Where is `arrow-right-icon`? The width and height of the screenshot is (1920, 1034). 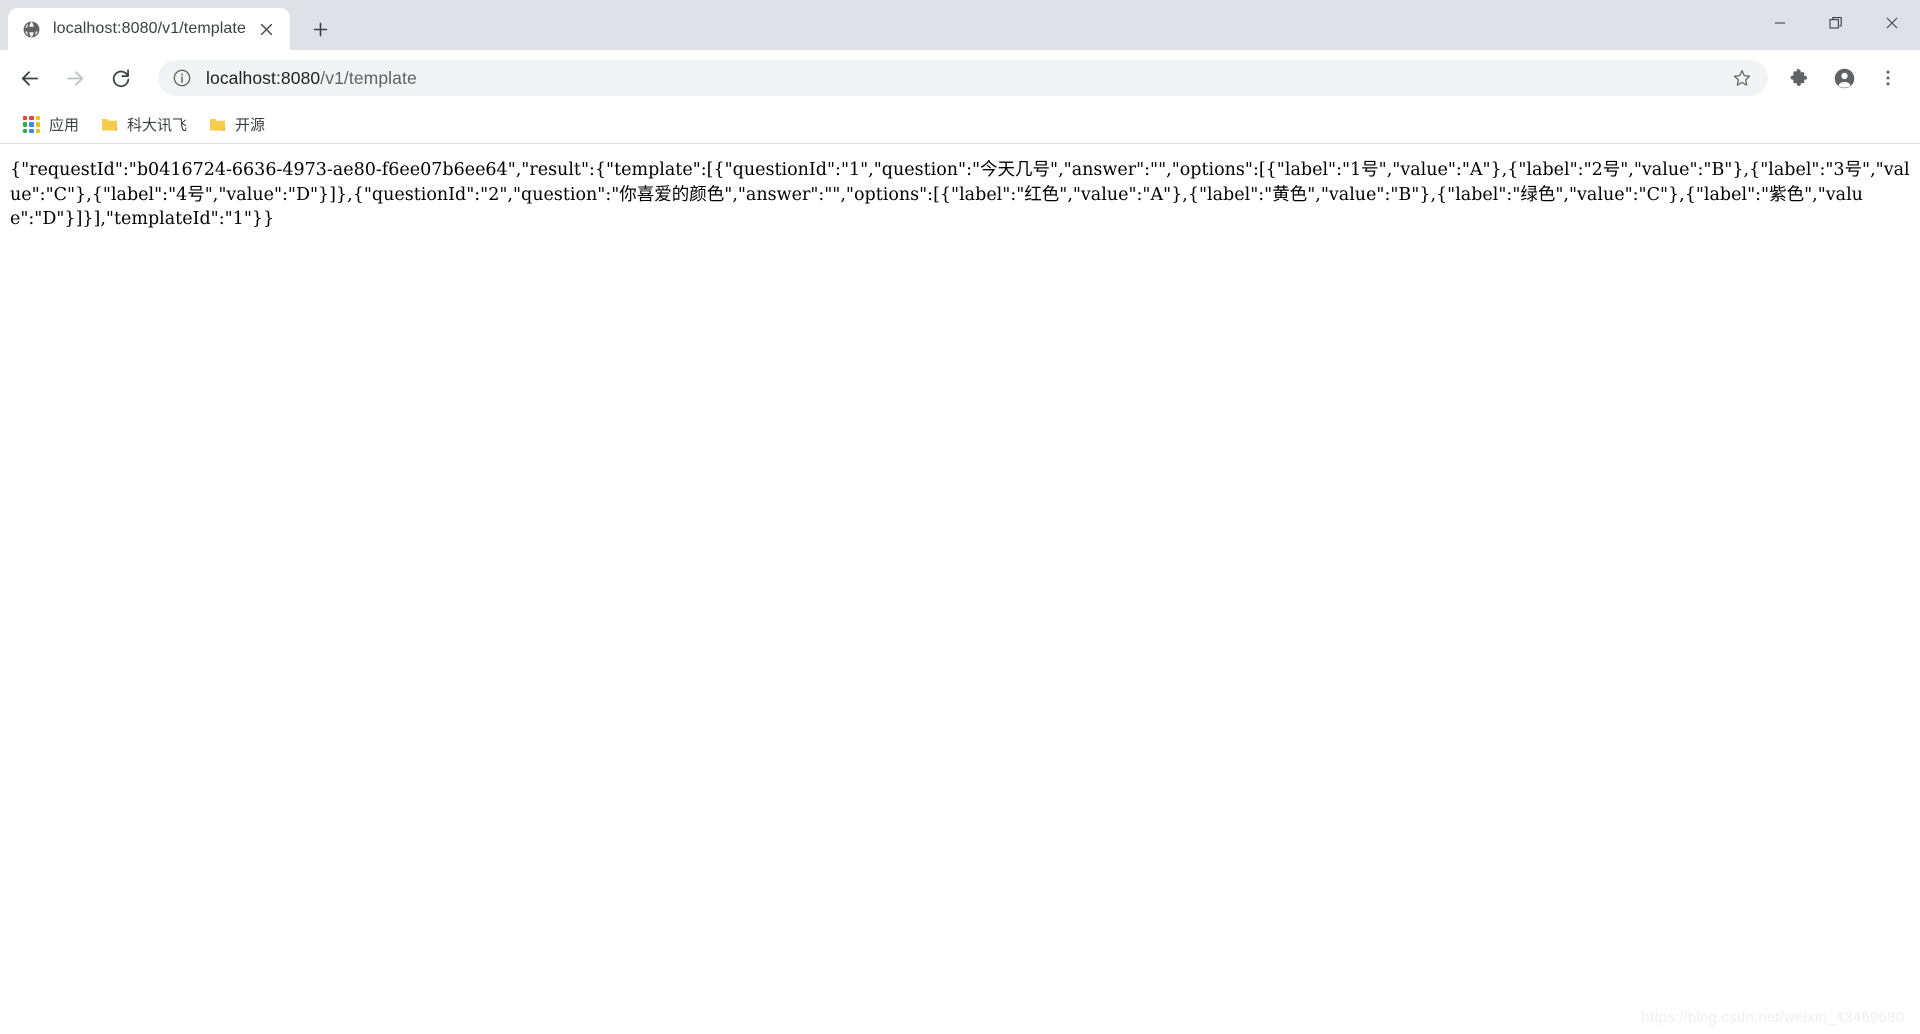
arrow-right-icon is located at coordinates (74, 78).